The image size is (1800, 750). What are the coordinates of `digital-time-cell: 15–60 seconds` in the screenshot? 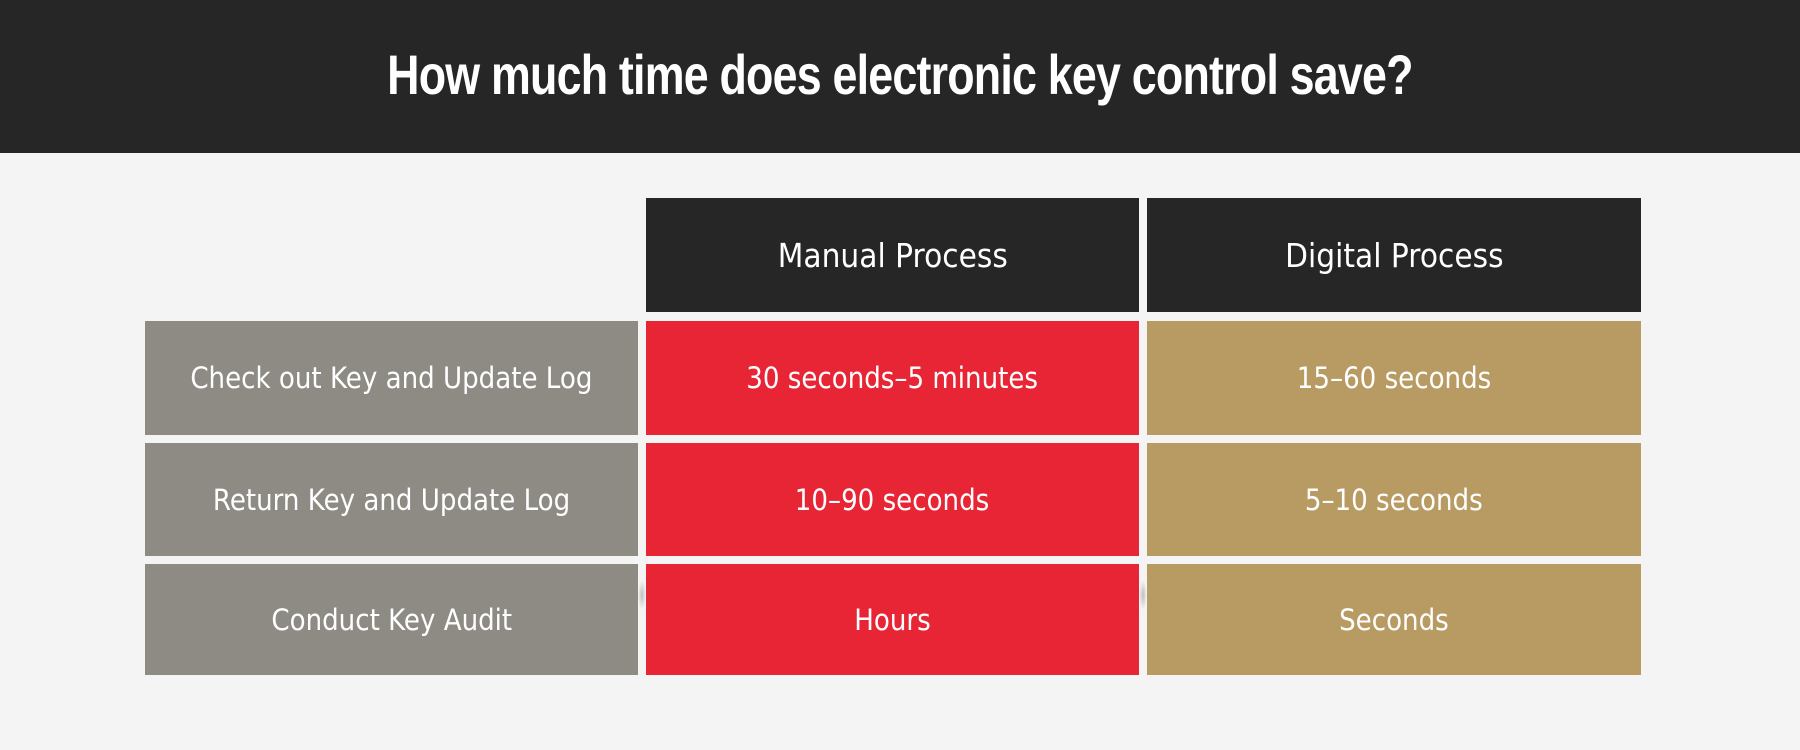 It's located at (1394, 378).